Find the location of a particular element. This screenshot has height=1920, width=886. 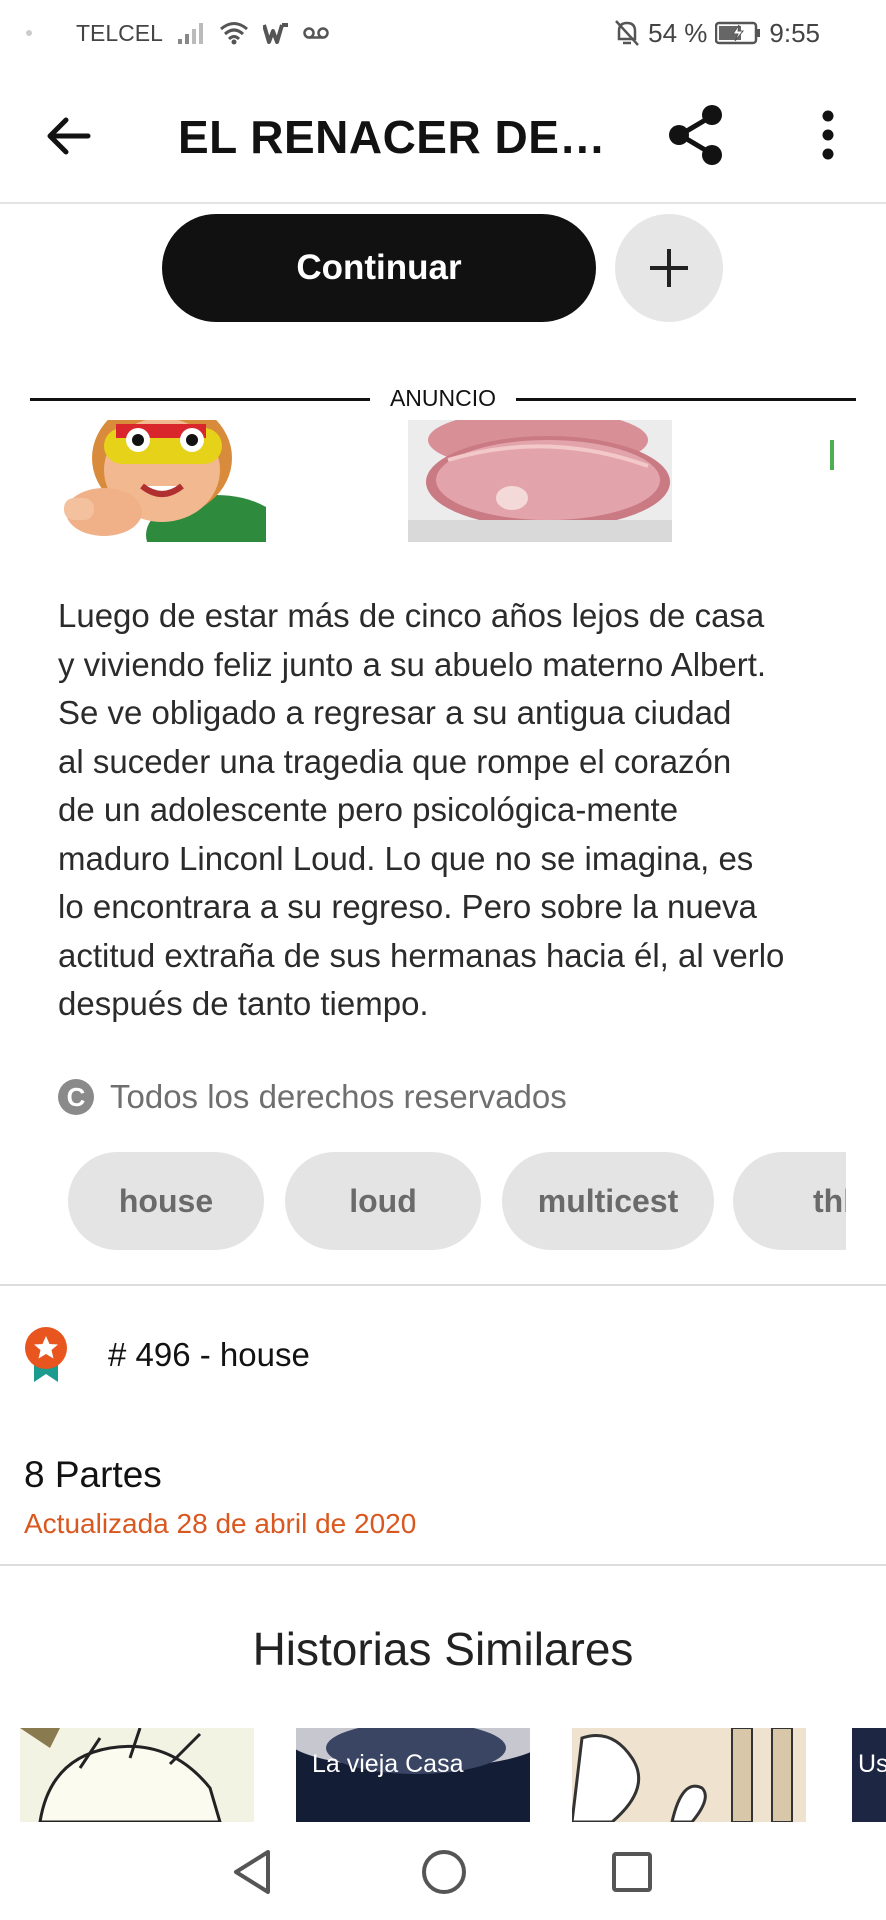

circle-home-icon is located at coordinates (444, 1872).